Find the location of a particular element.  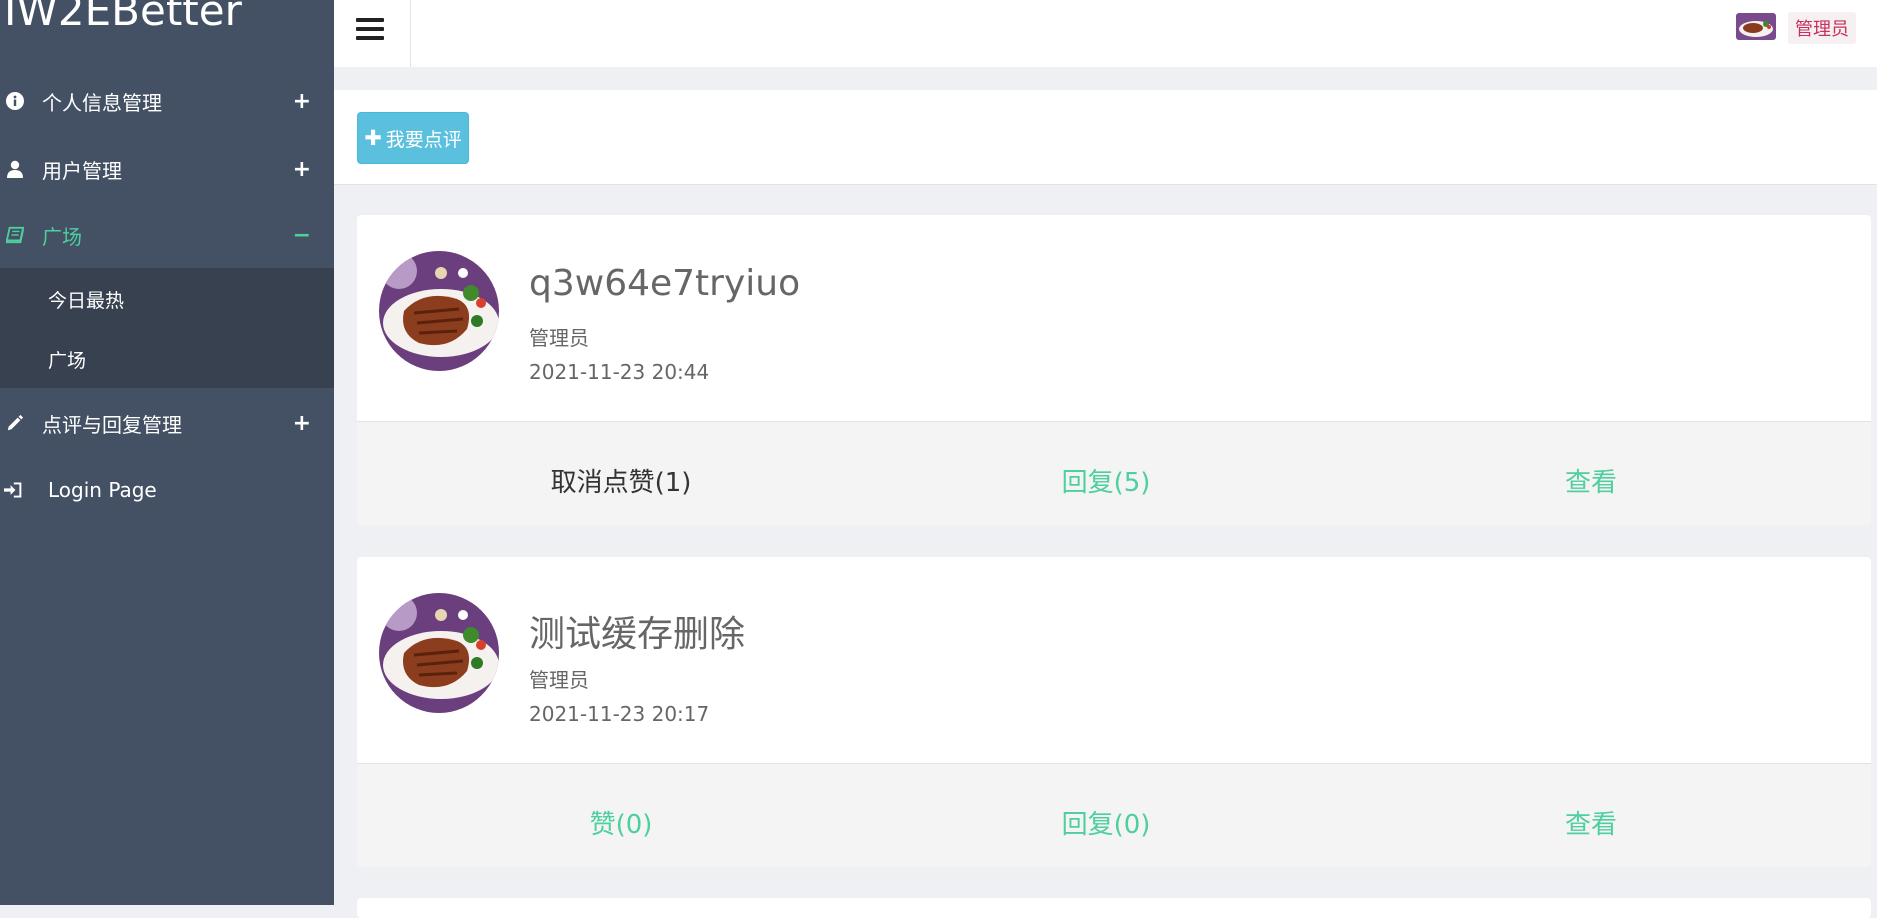

add-review-button: ✚ 我要点评 is located at coordinates (413, 138).